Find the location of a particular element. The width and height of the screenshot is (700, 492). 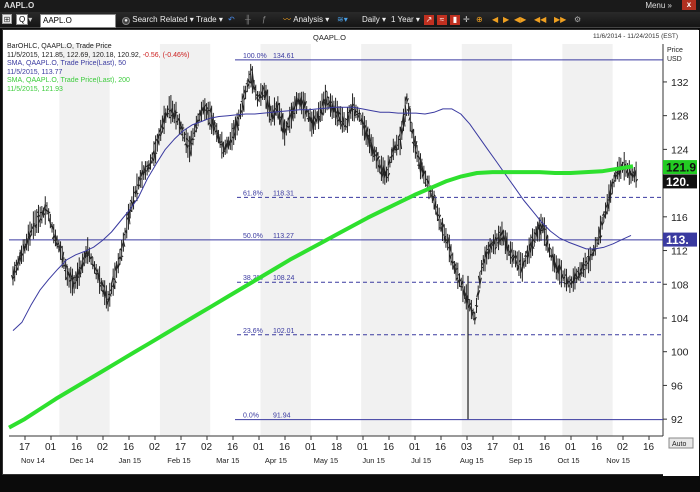

y-tick-label: 124 is located at coordinates (680, 150).